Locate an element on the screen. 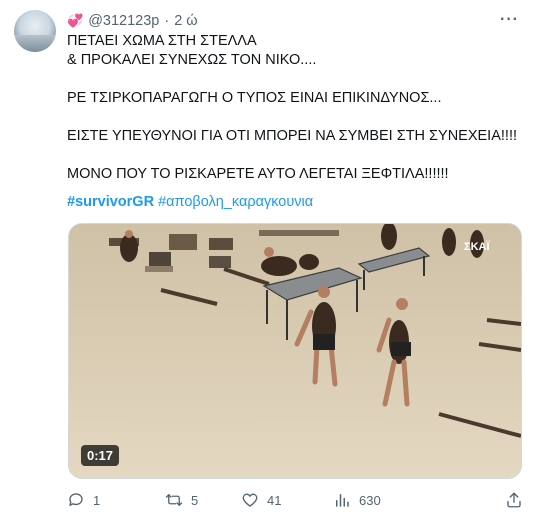  views-button: 630 is located at coordinates (357, 500).